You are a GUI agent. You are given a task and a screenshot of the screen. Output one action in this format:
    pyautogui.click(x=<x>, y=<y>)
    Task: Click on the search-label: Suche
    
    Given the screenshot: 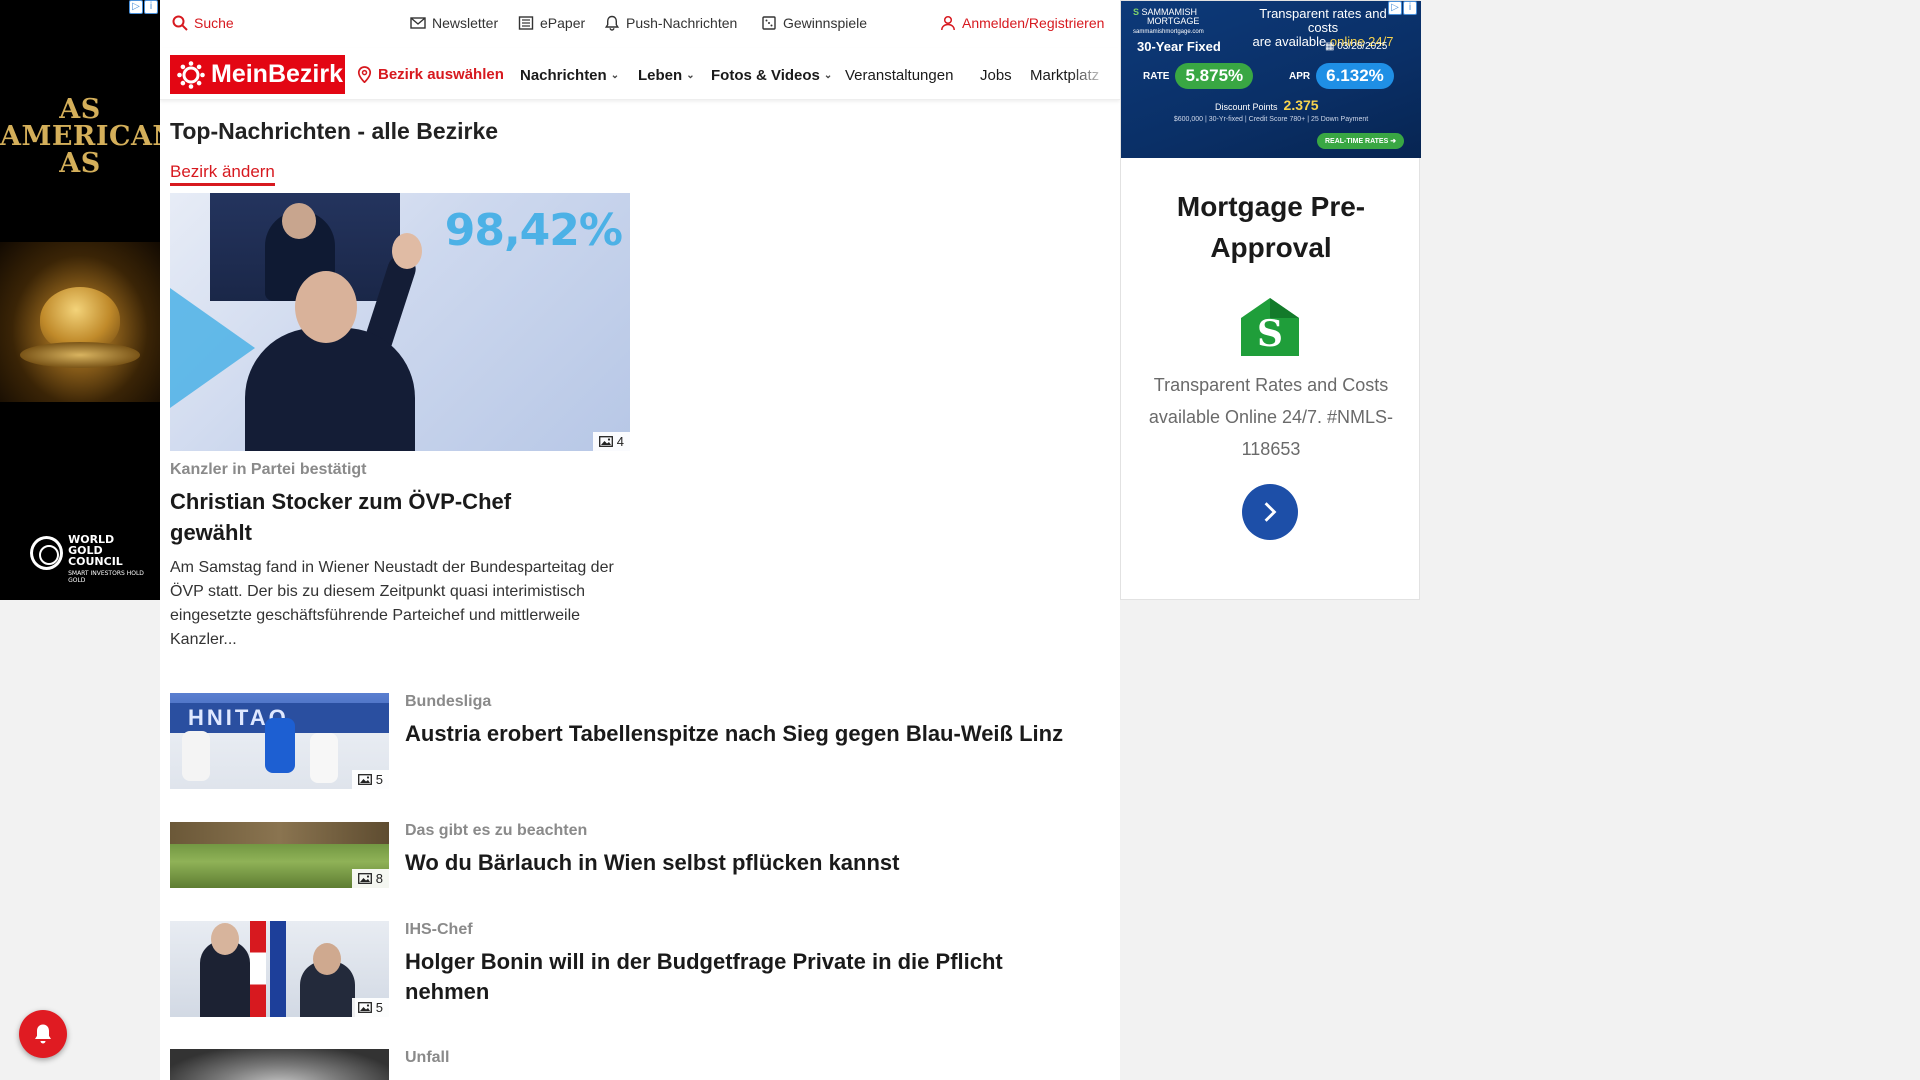 What is the action you would take?
    pyautogui.click(x=214, y=23)
    